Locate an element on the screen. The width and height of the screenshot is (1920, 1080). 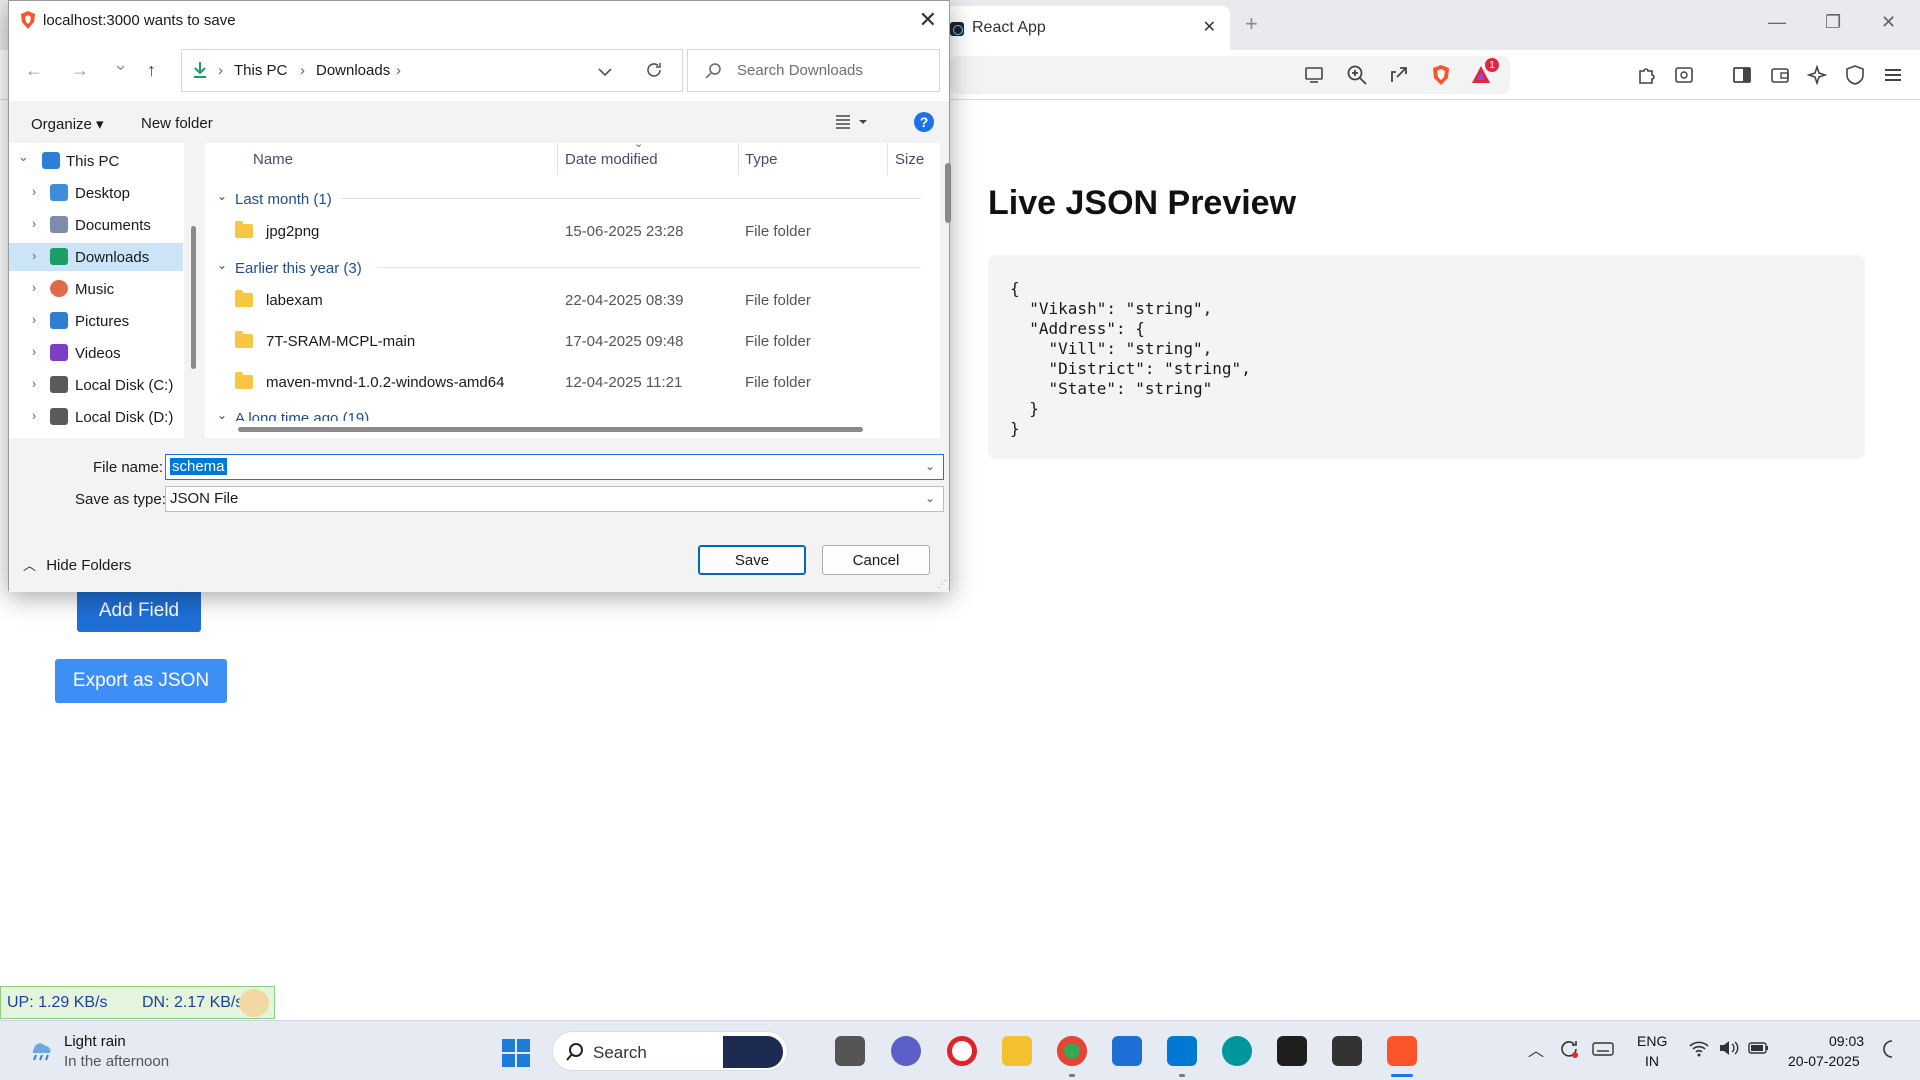
task-view-icon is located at coordinates (850, 1051).